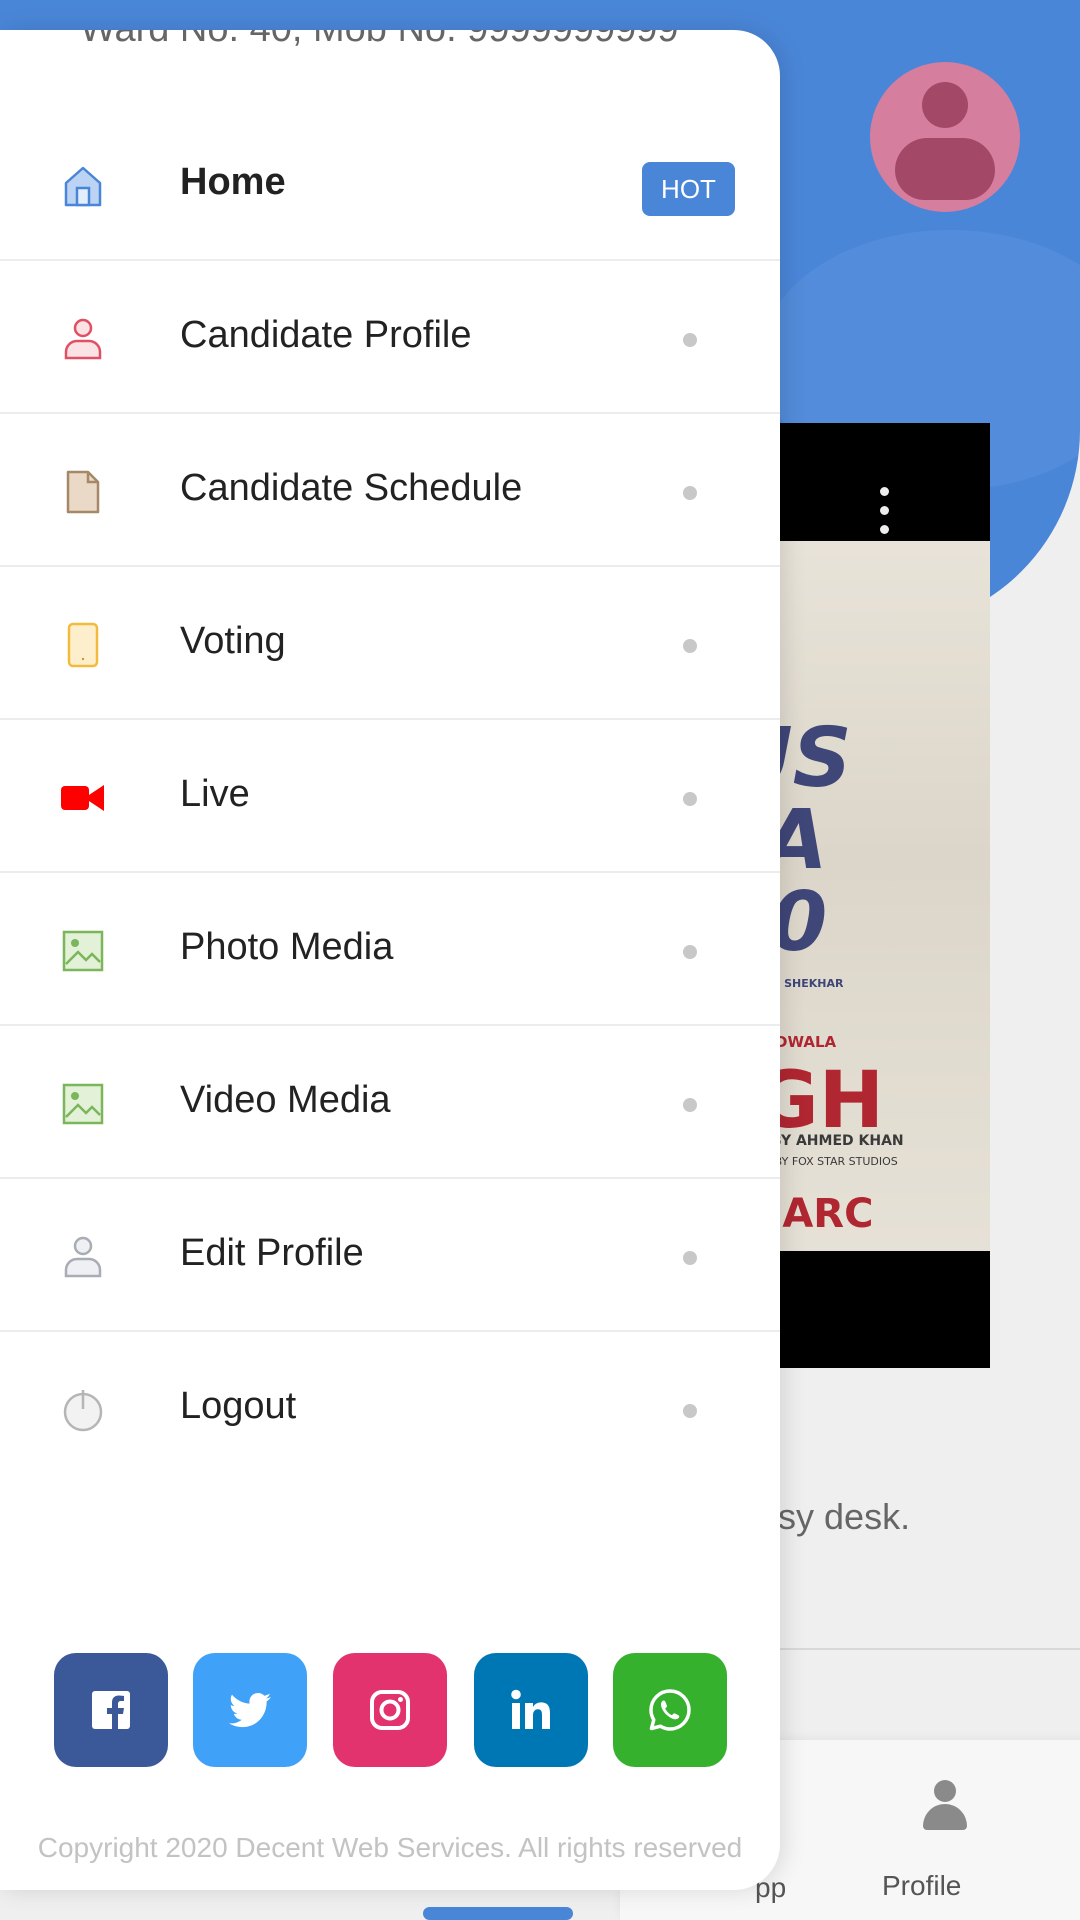 Image resolution: width=1080 pixels, height=1920 pixels. What do you see at coordinates (390, 1255) in the screenshot?
I see `menu-item-edit-profile: Edit Profile` at bounding box center [390, 1255].